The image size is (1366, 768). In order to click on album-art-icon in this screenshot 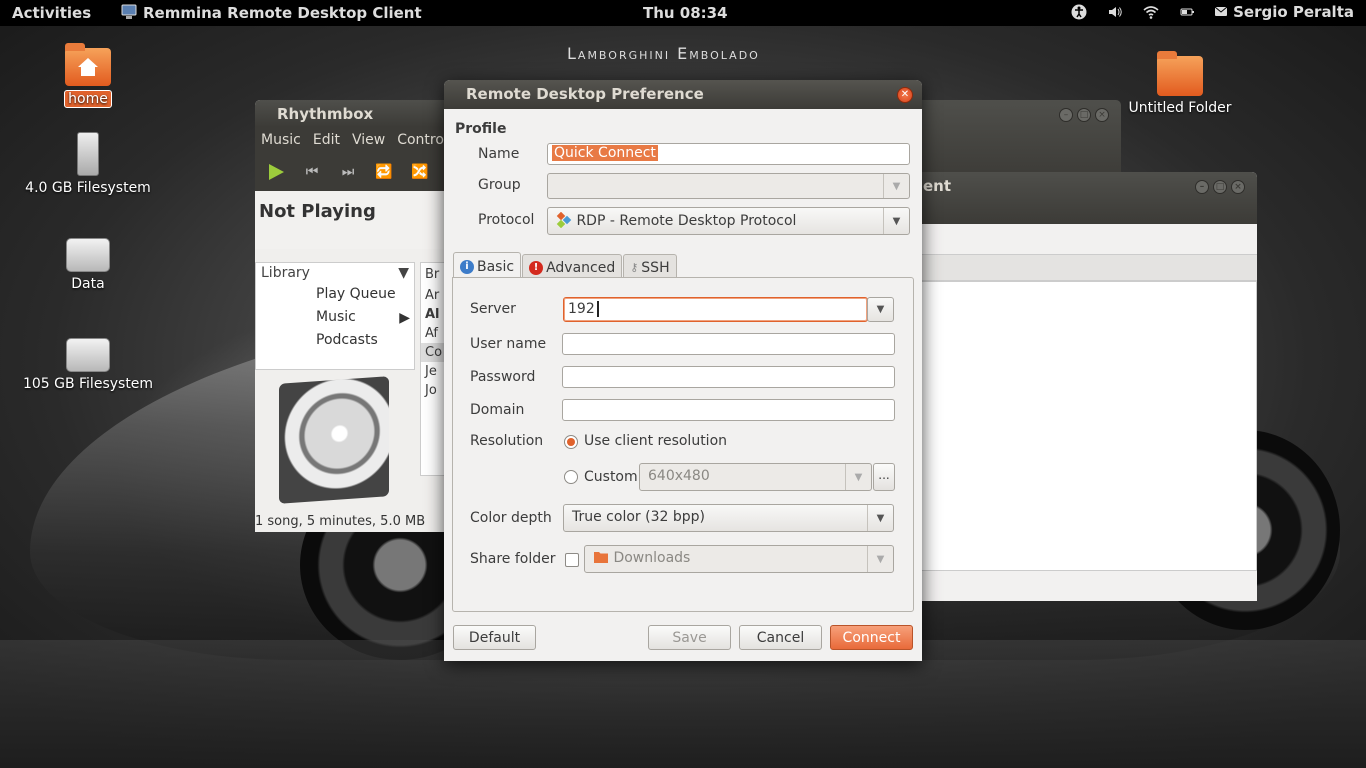, I will do `click(334, 440)`.